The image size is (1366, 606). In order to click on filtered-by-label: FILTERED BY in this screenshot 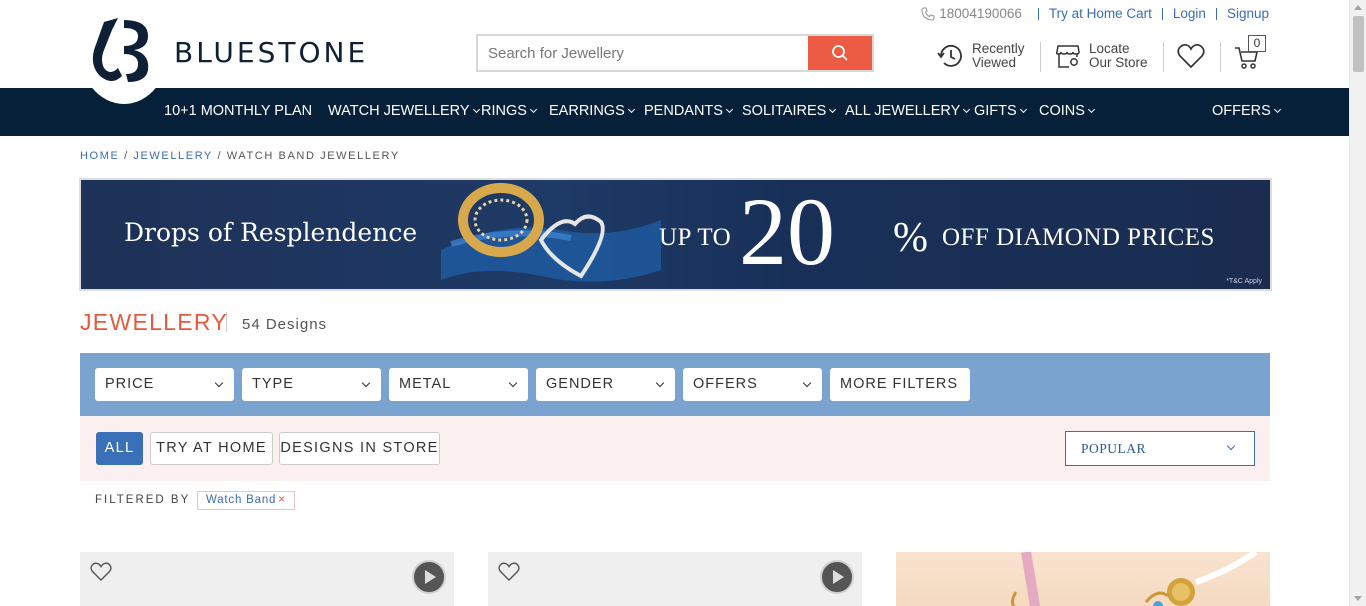, I will do `click(143, 500)`.